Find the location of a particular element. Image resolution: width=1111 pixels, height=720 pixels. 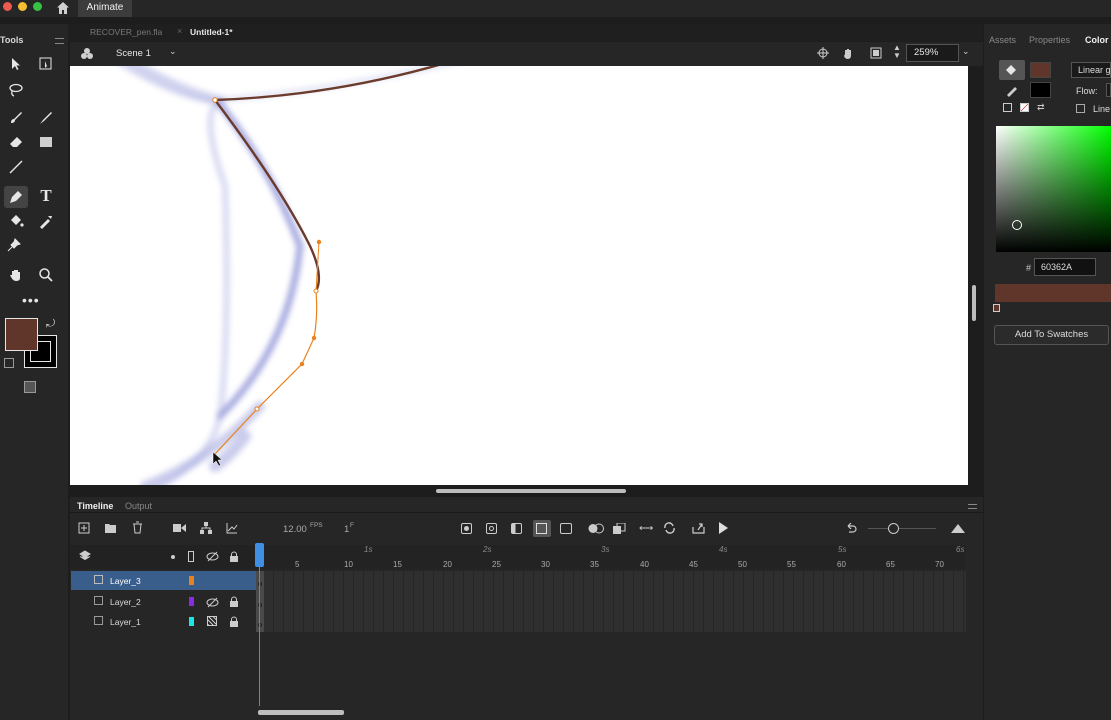

tab-timeline: Timeline is located at coordinates (95, 506).